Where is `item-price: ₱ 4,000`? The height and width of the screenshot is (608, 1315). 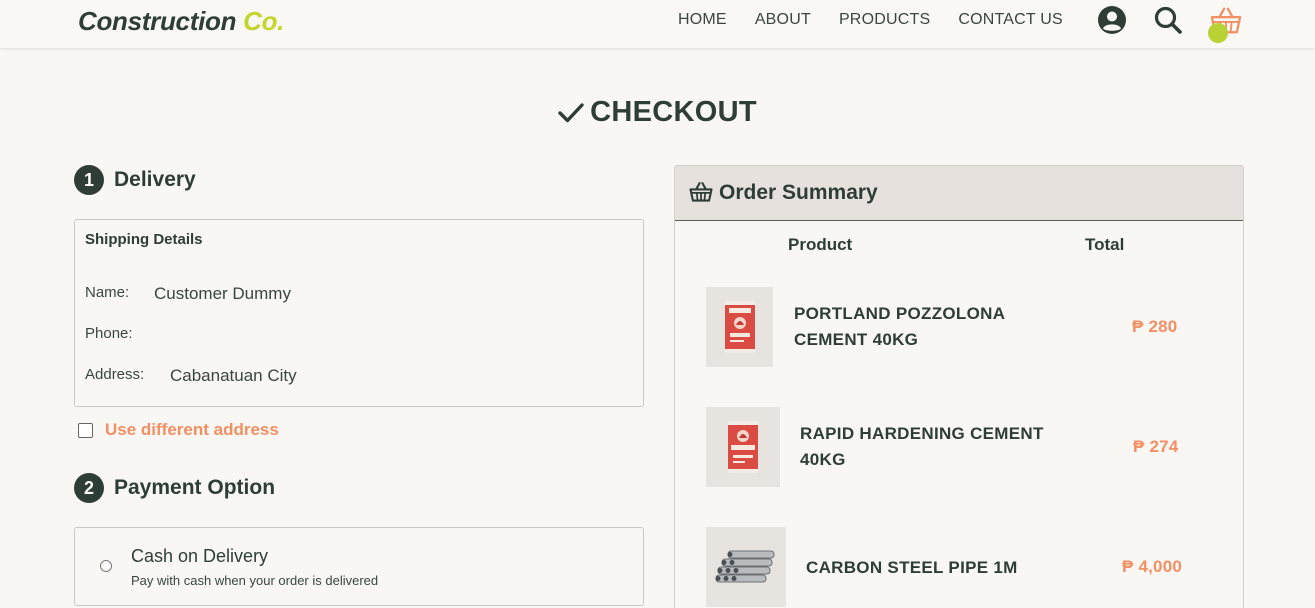
item-price: ₱ 4,000 is located at coordinates (1152, 566).